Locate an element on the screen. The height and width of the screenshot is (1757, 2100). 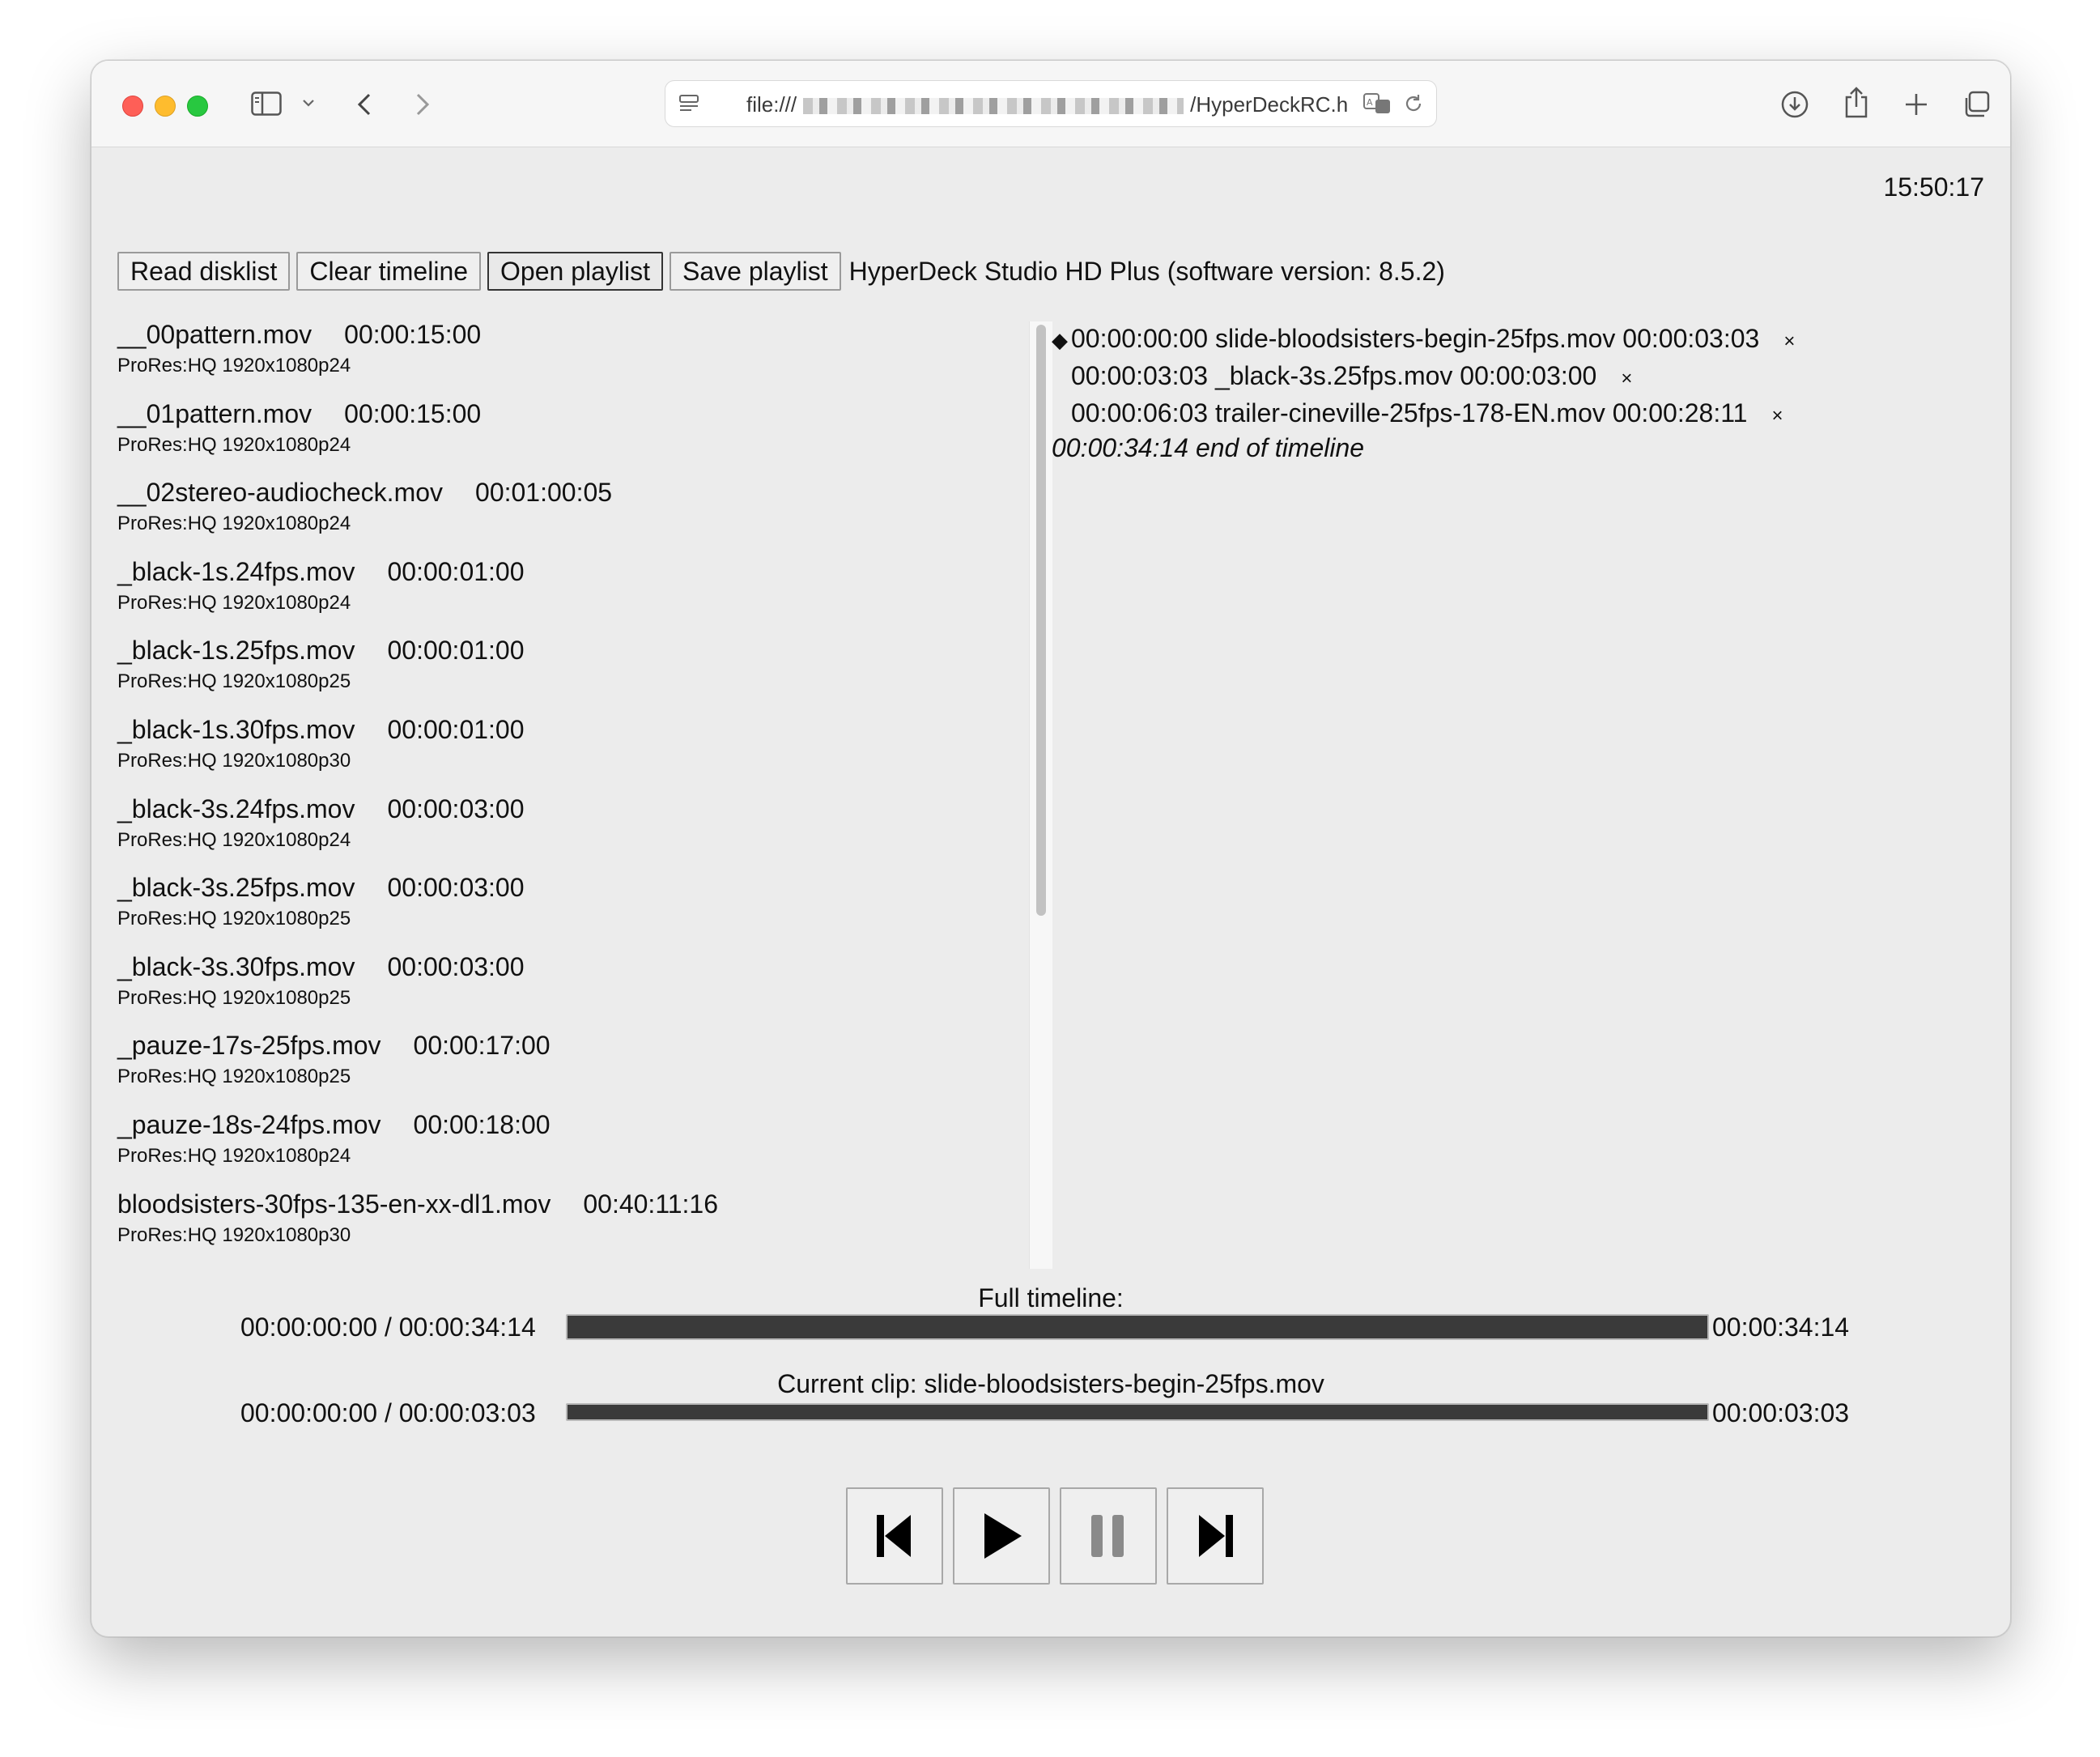
previous-clip-button is located at coordinates (894, 1536).